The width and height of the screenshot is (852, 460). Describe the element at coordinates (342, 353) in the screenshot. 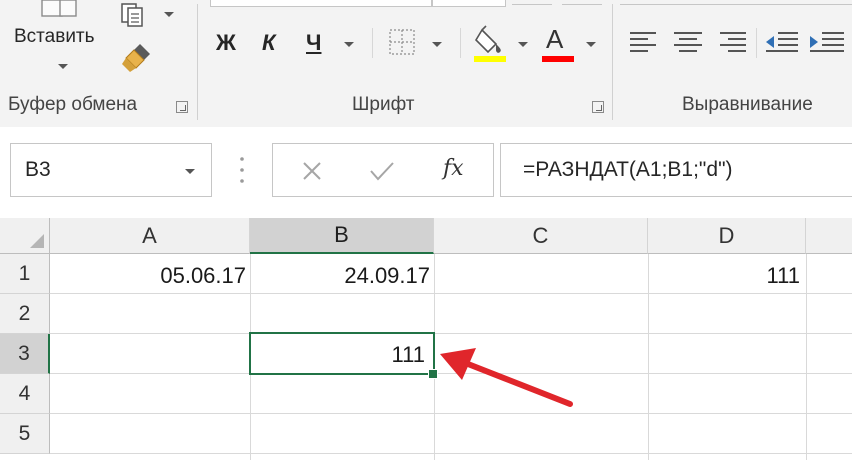

I see `active-cell-b3: 111` at that location.